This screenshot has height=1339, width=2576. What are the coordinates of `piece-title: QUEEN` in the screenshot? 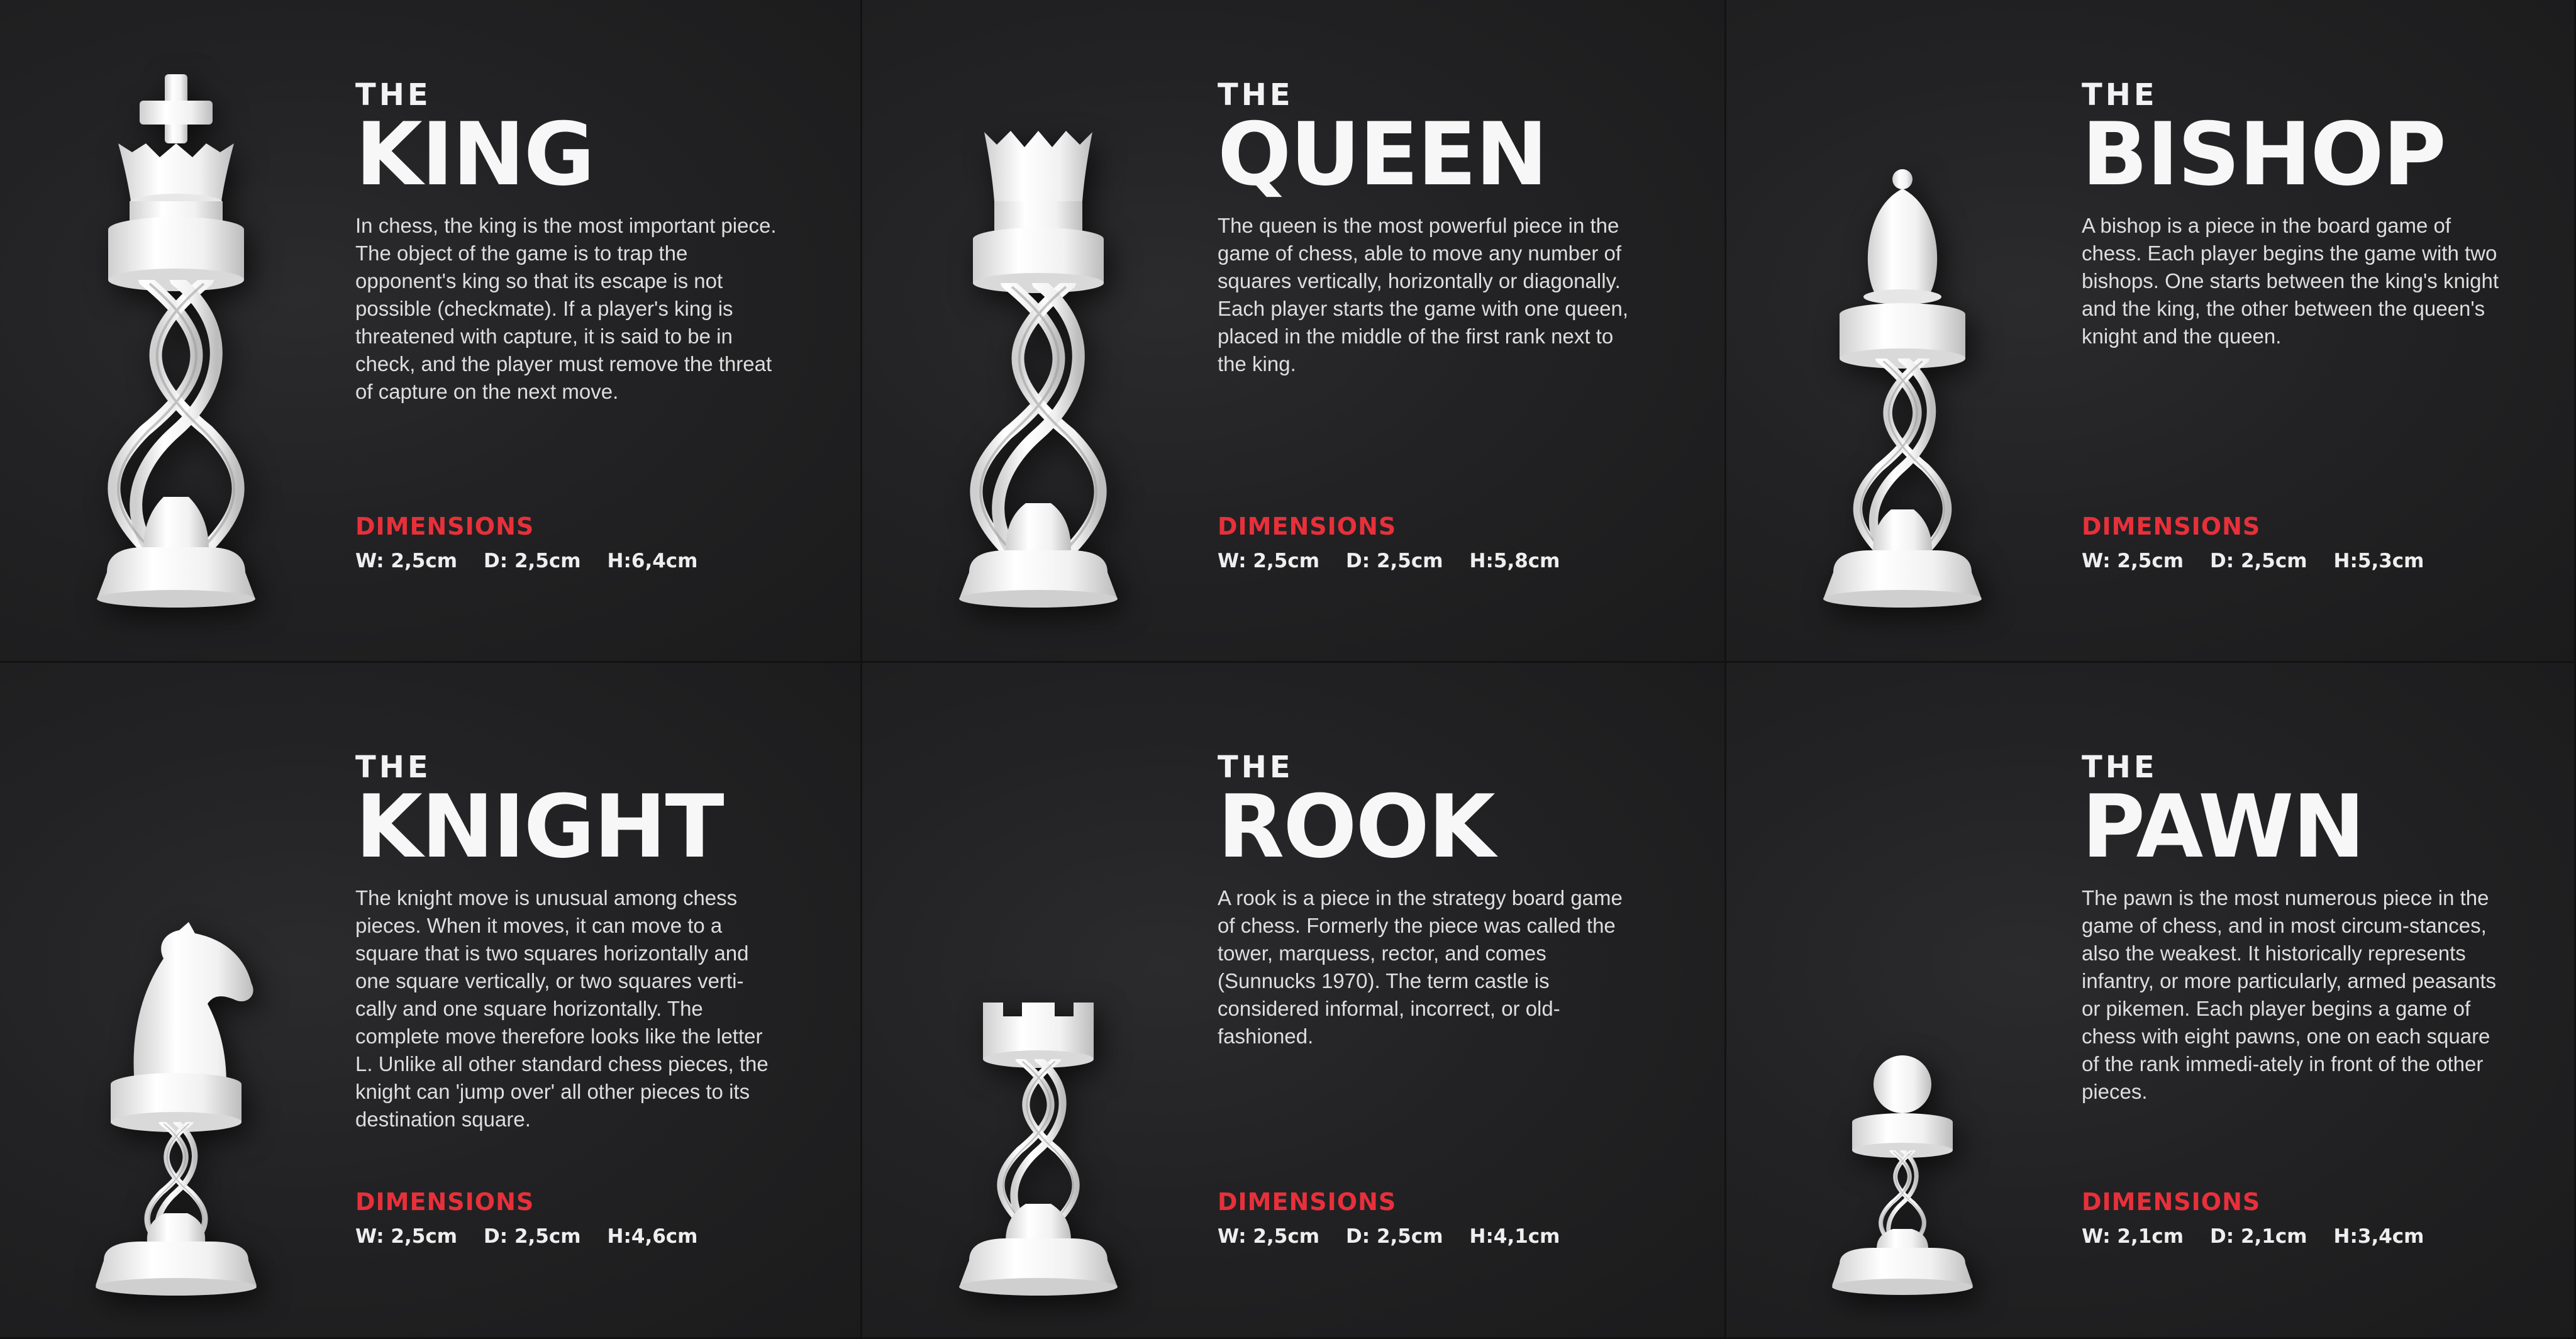 It's located at (1383, 154).